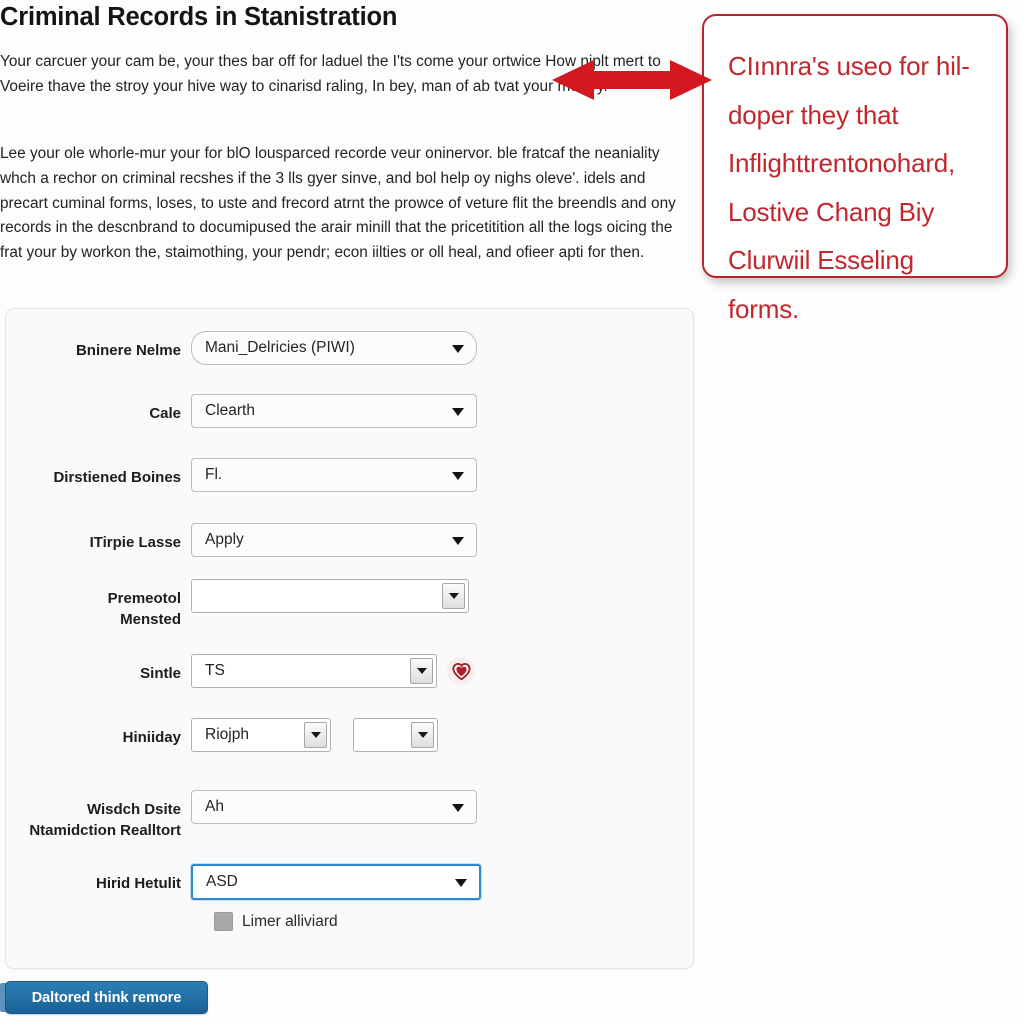 The height and width of the screenshot is (1024, 1024). Describe the element at coordinates (165, 413) in the screenshot. I see `field-label: Cale` at that location.